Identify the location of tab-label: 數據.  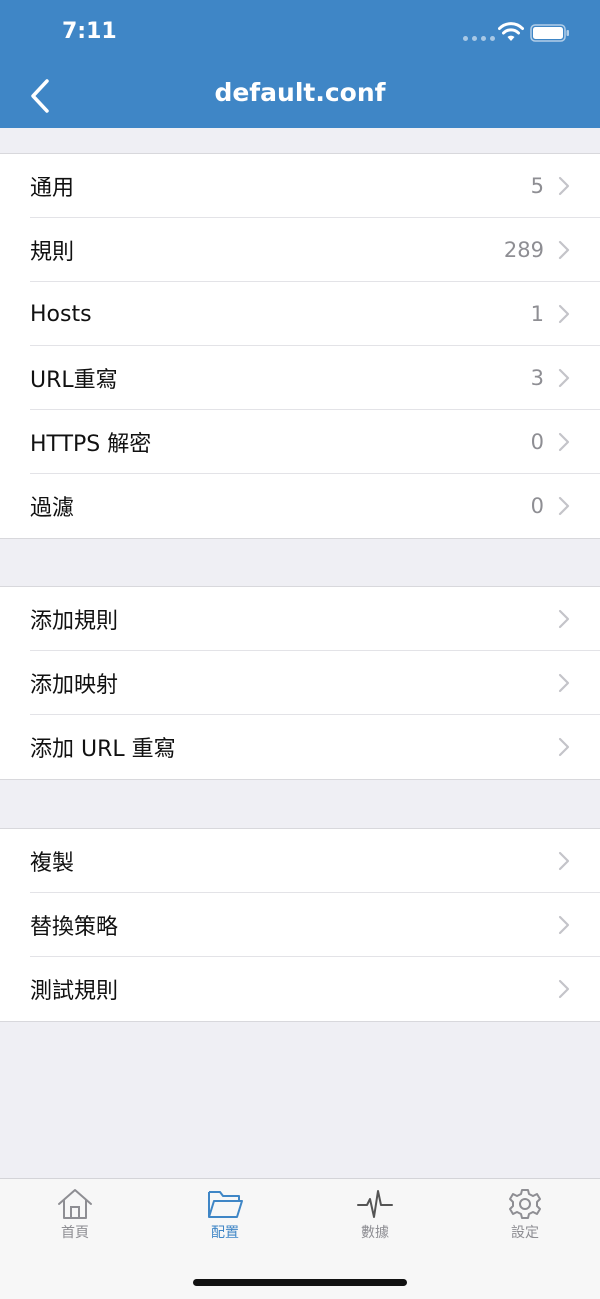
(375, 1233).